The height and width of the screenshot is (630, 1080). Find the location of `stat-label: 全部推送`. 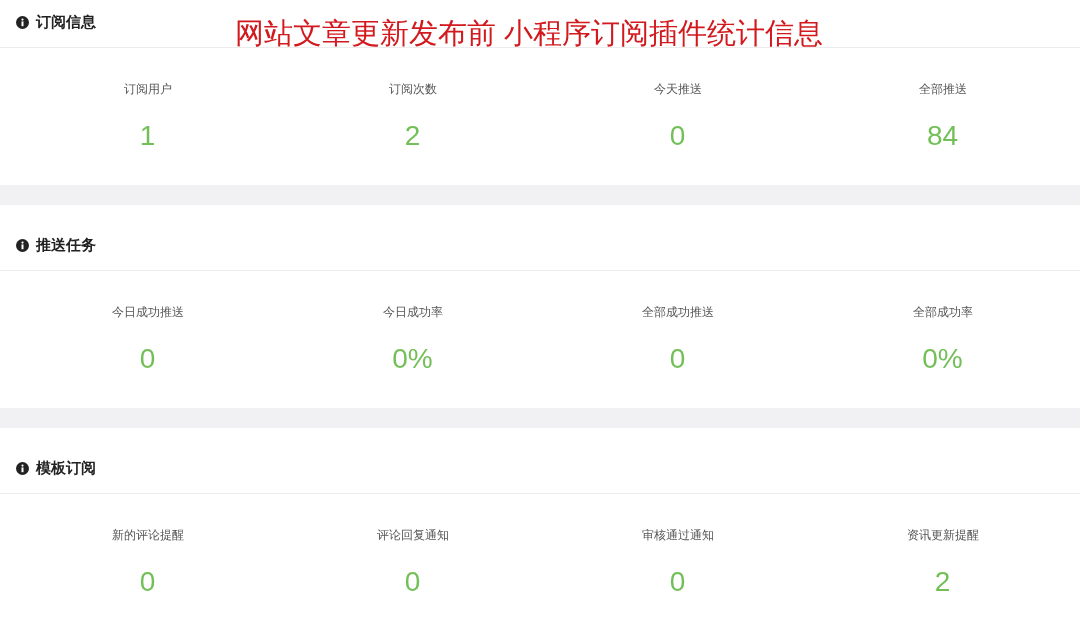

stat-label: 全部推送 is located at coordinates (942, 89).